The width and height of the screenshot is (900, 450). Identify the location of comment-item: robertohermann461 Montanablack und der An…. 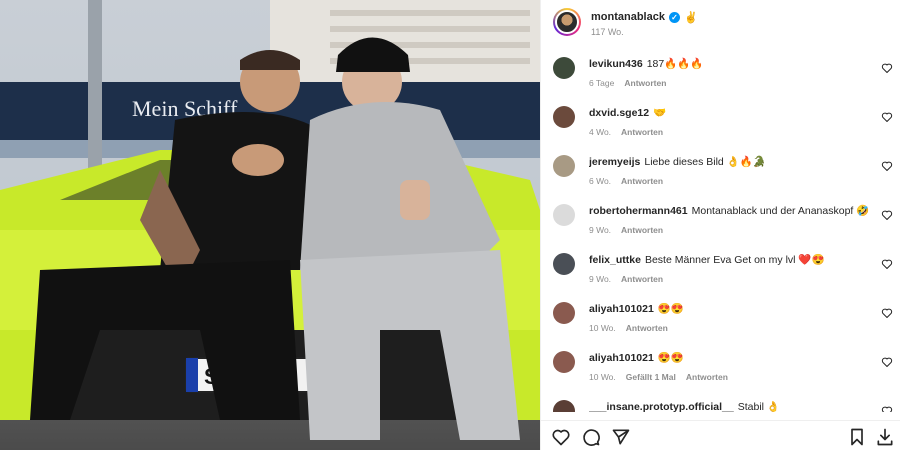
(720, 221).